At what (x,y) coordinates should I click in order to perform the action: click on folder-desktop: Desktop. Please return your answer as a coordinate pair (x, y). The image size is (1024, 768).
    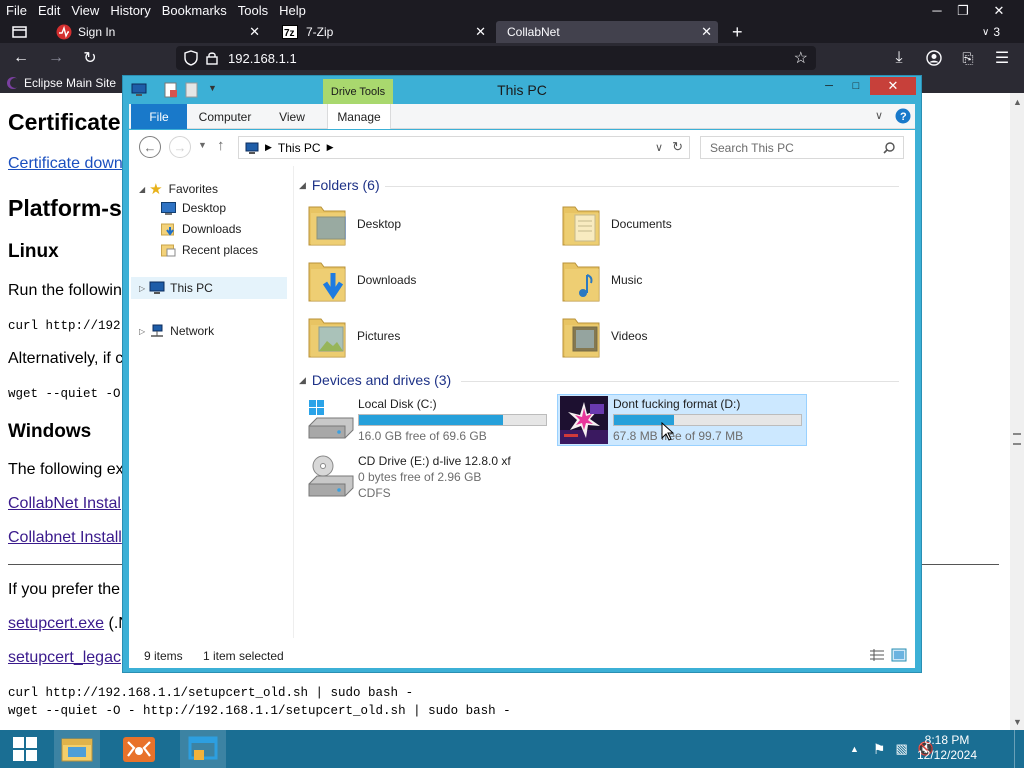
    Looking at the image, I should click on (354, 224).